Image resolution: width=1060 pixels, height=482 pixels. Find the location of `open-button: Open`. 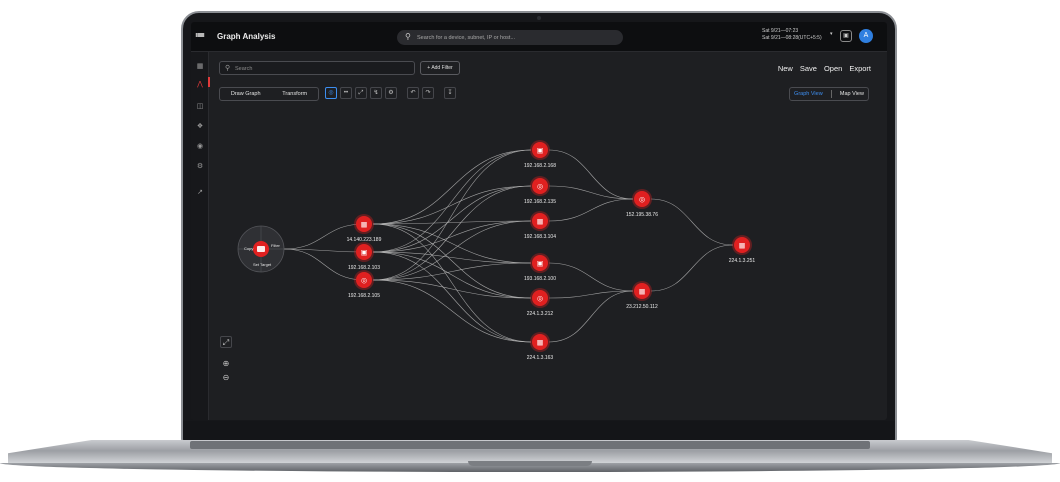

open-button: Open is located at coordinates (833, 68).